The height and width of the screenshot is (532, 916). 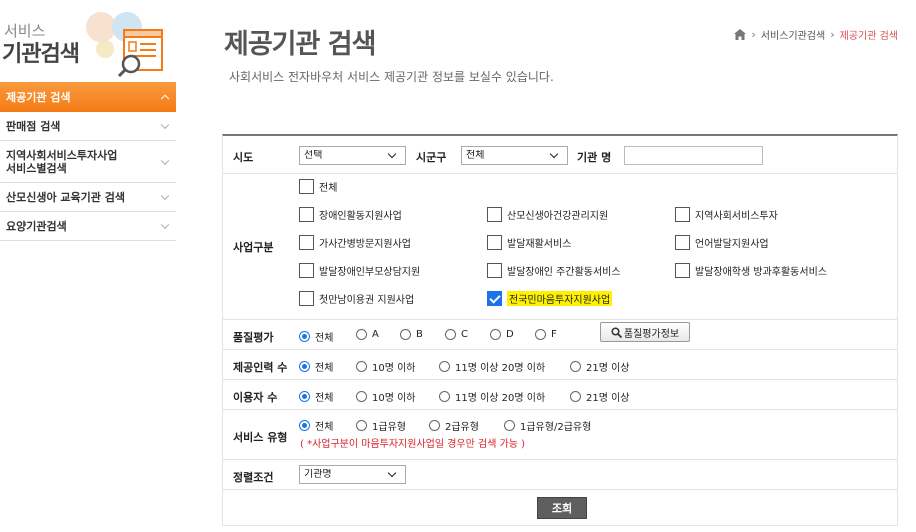 What do you see at coordinates (33, 126) in the screenshot?
I see `sidebar-item-label: 판매점 검색` at bounding box center [33, 126].